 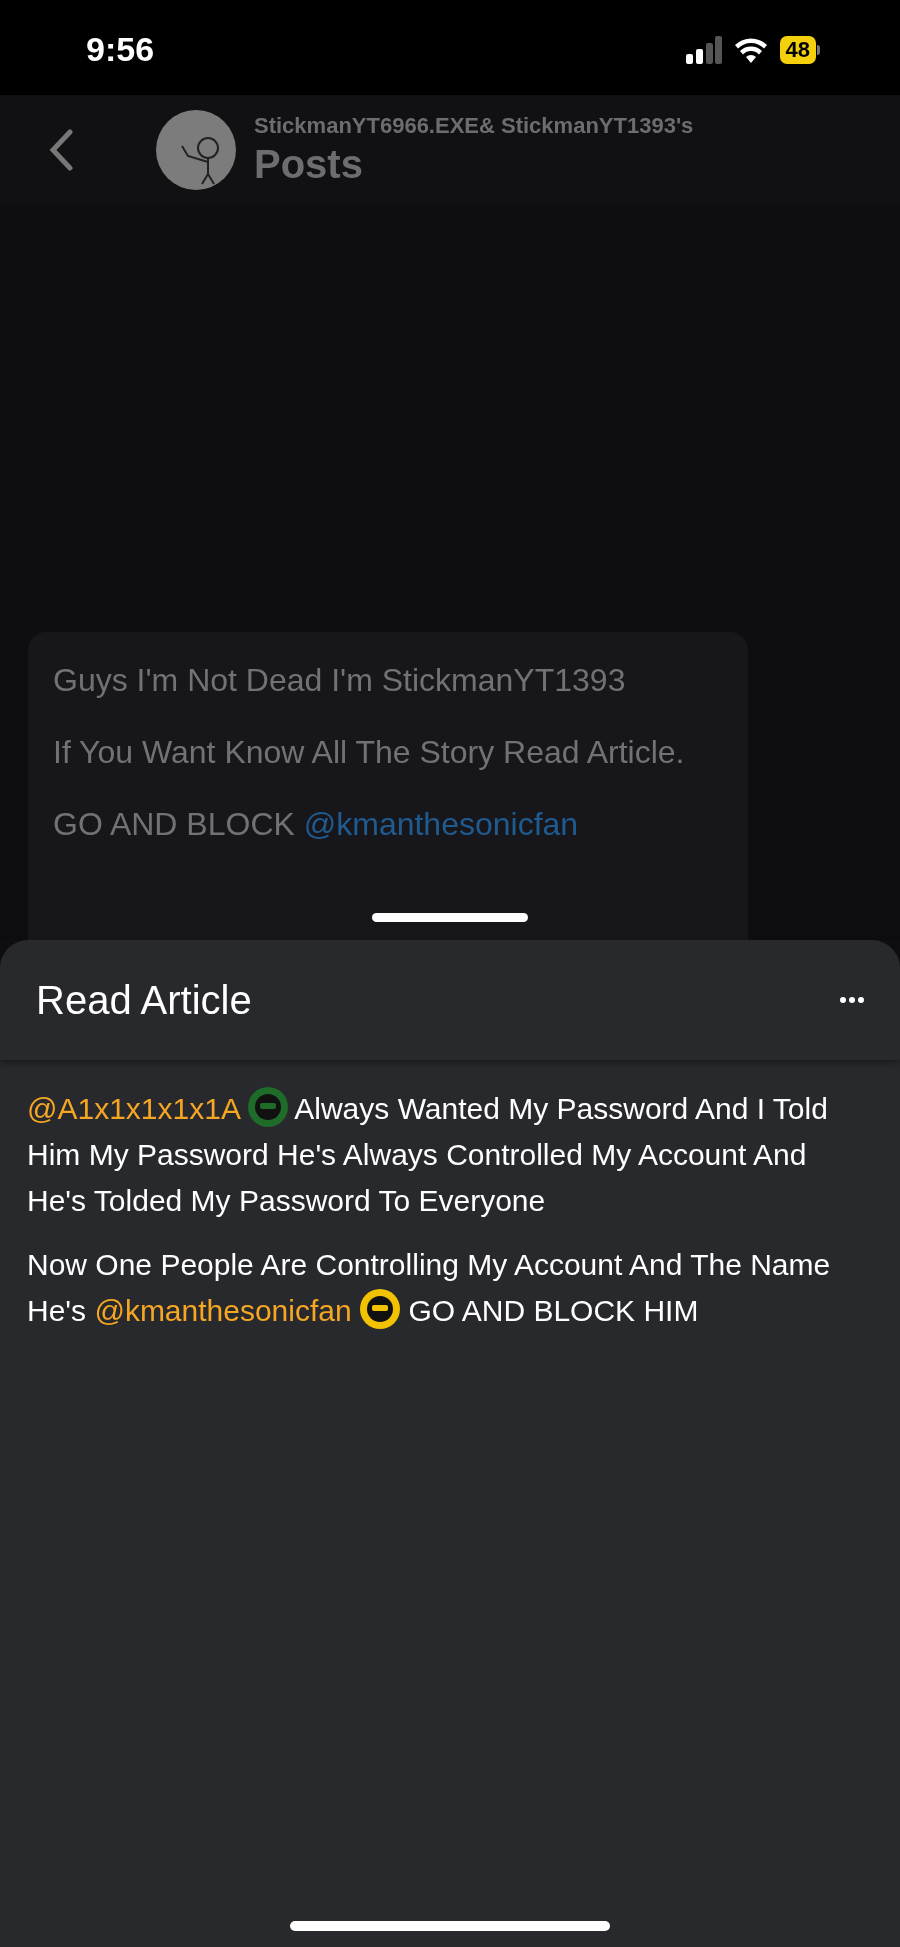 What do you see at coordinates (369, 752) in the screenshot?
I see `post-text: If You Want Know All The Story Read Article.` at bounding box center [369, 752].